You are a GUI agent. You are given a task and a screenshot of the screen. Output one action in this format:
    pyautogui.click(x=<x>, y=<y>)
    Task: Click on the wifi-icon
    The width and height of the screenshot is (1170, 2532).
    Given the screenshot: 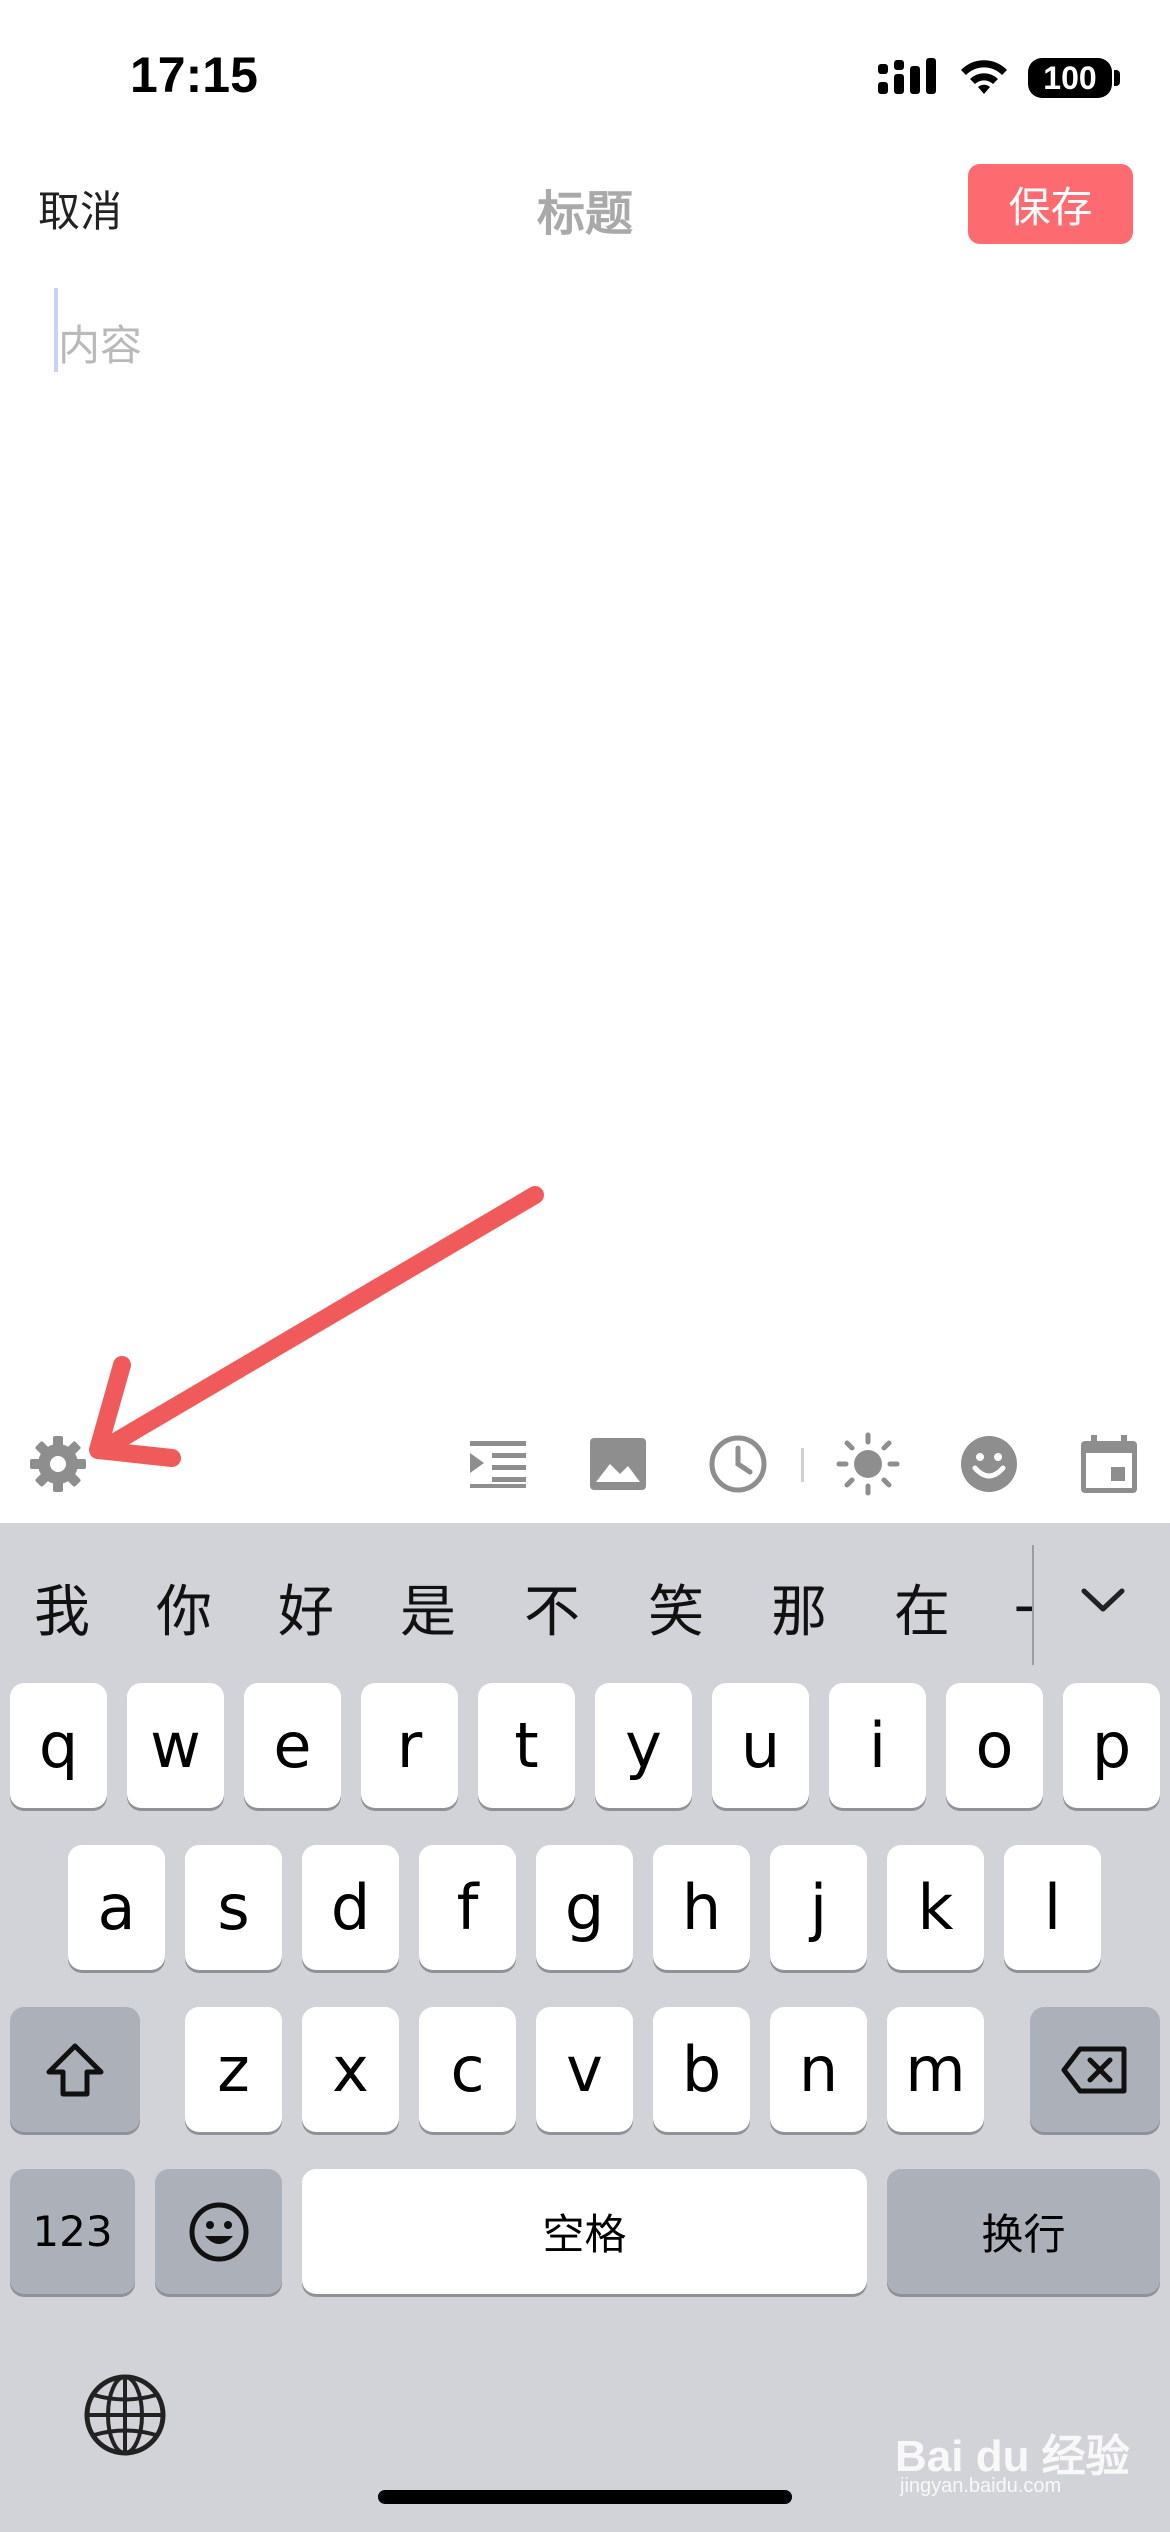 What is the action you would take?
    pyautogui.click(x=984, y=77)
    